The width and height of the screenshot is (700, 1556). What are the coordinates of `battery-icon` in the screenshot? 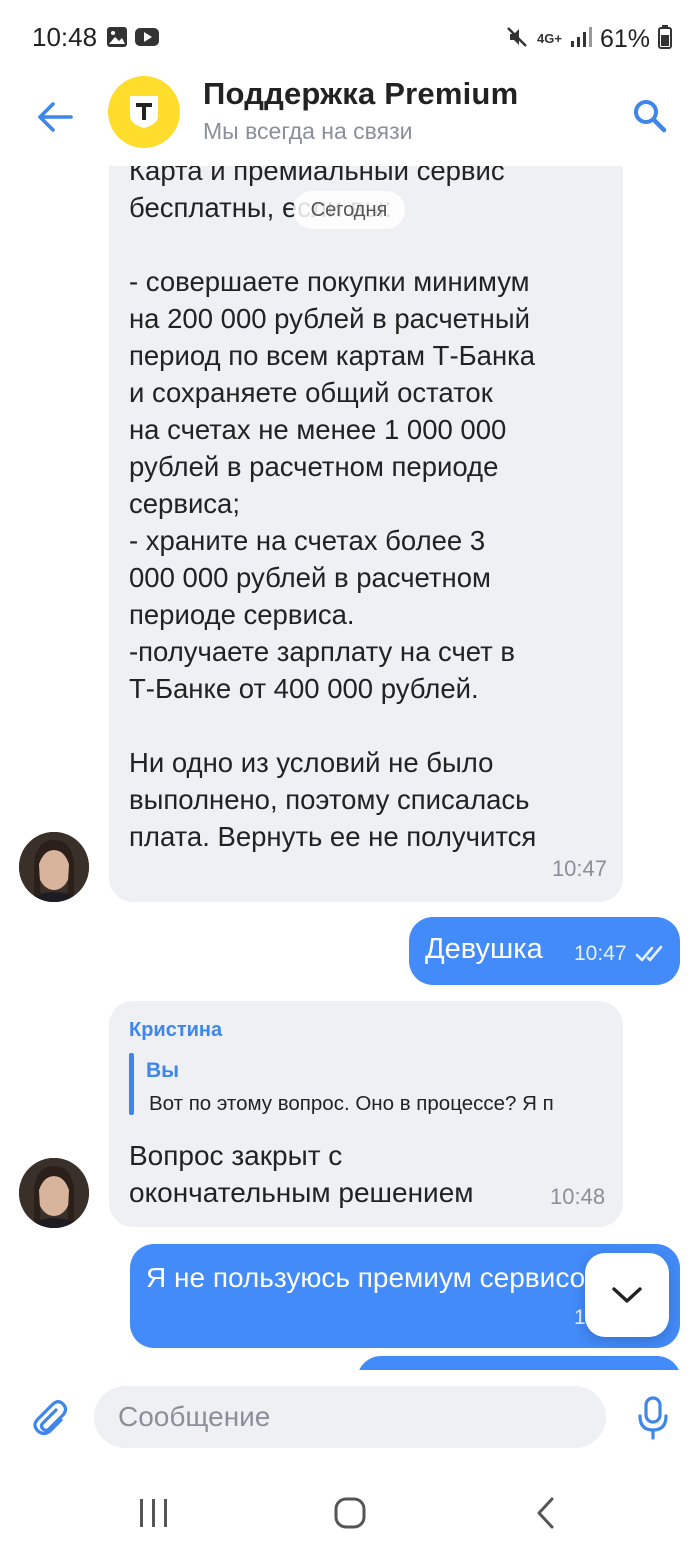 It's located at (665, 39).